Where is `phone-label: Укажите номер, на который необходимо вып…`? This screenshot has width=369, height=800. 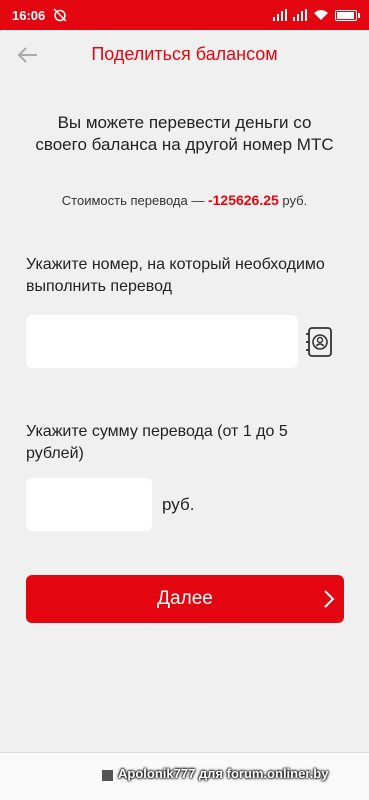 phone-label: Укажите номер, на который необходимо вып… is located at coordinates (175, 275).